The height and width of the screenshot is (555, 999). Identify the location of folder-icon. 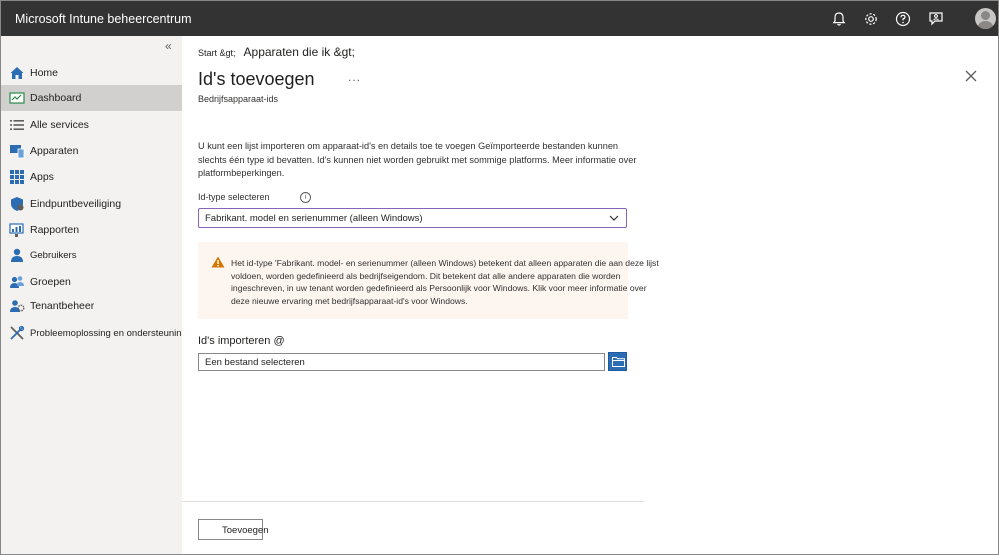
(618, 362).